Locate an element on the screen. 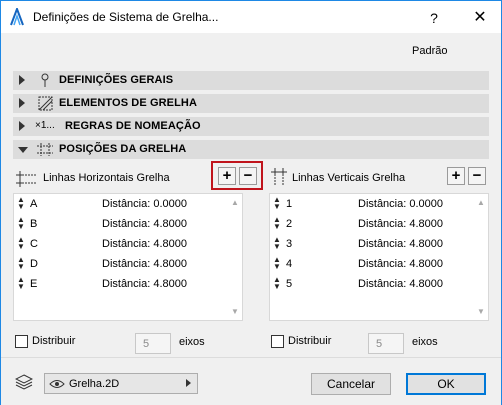 Image resolution: width=502 pixels, height=405 pixels. list-item: ▲ ▼ 1 Distância: 0.0000 is located at coordinates (377, 204).